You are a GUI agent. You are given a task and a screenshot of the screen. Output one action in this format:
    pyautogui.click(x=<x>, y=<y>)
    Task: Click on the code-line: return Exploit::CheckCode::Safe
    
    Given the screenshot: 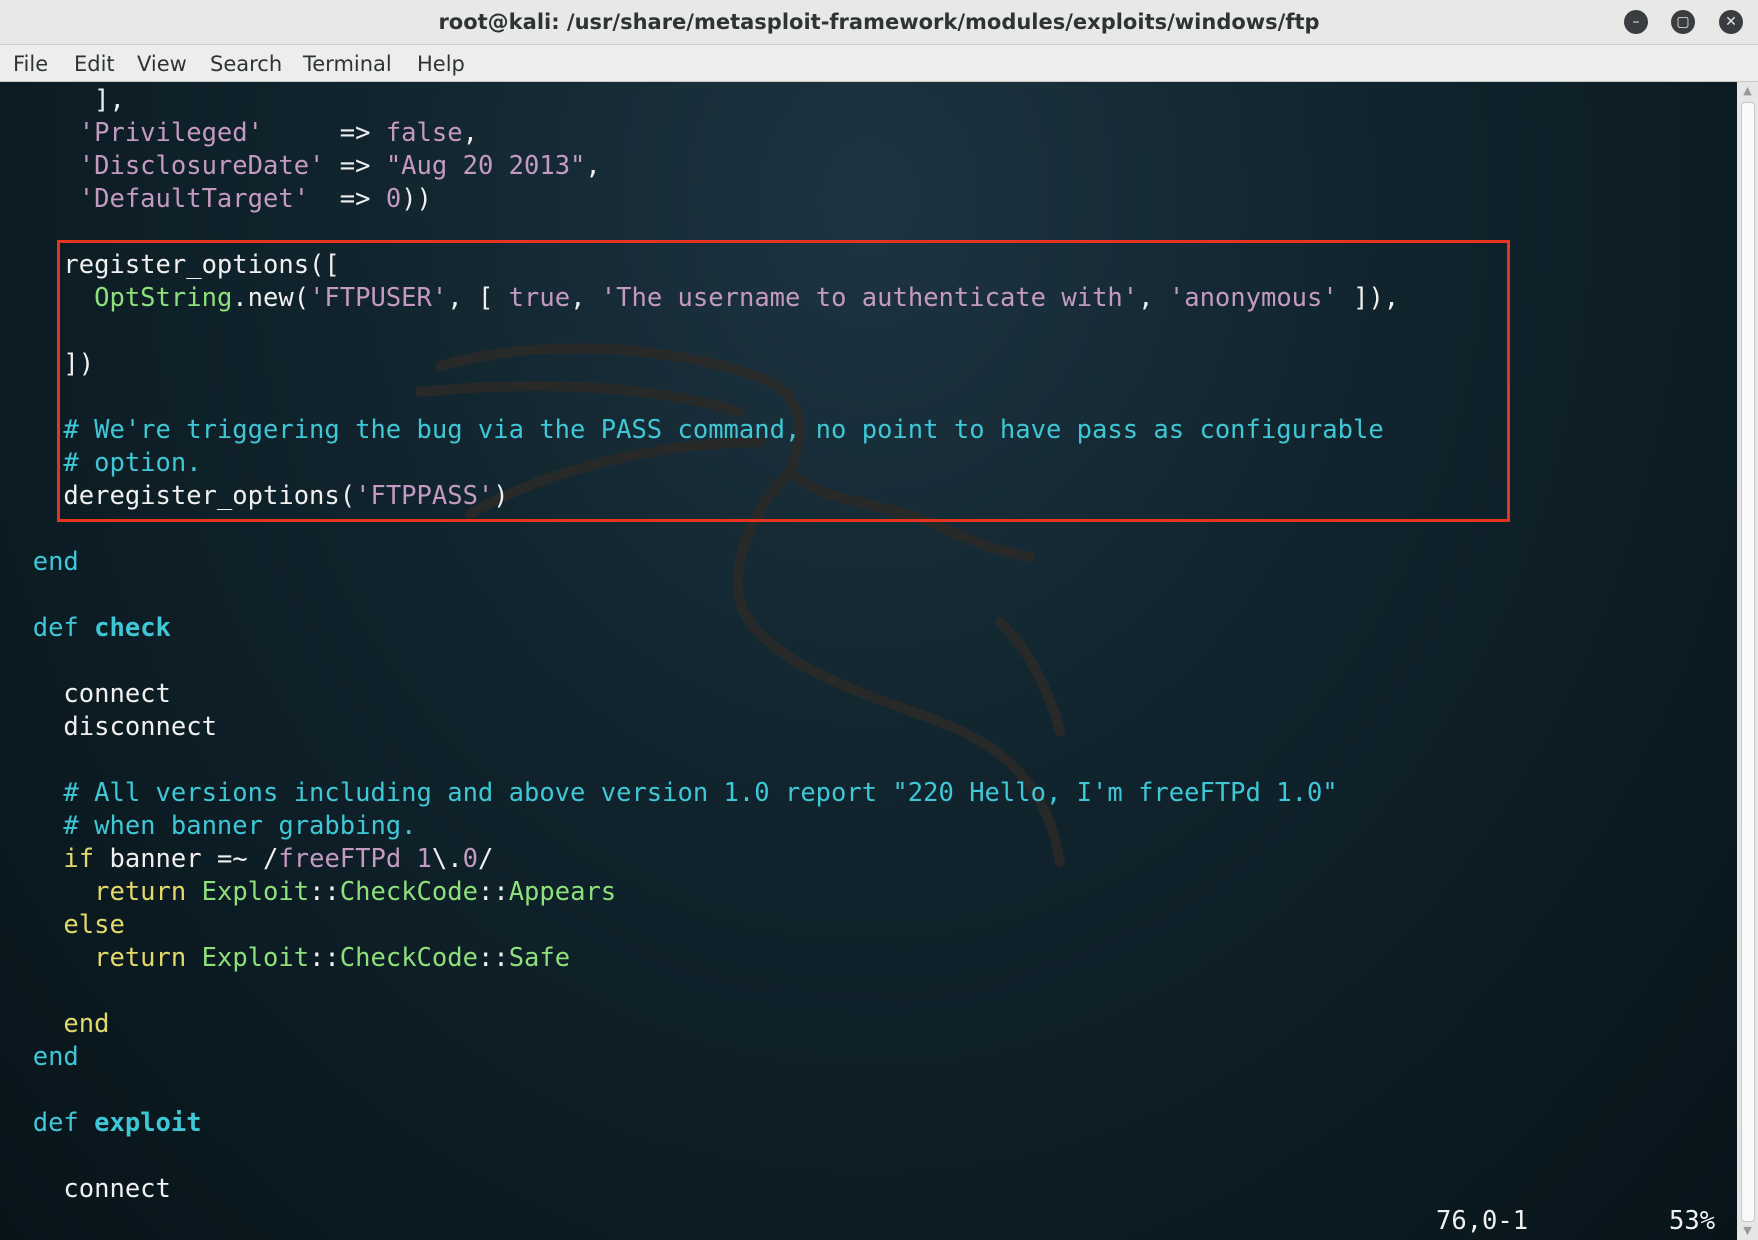 What is the action you would take?
    pyautogui.click(x=286, y=958)
    